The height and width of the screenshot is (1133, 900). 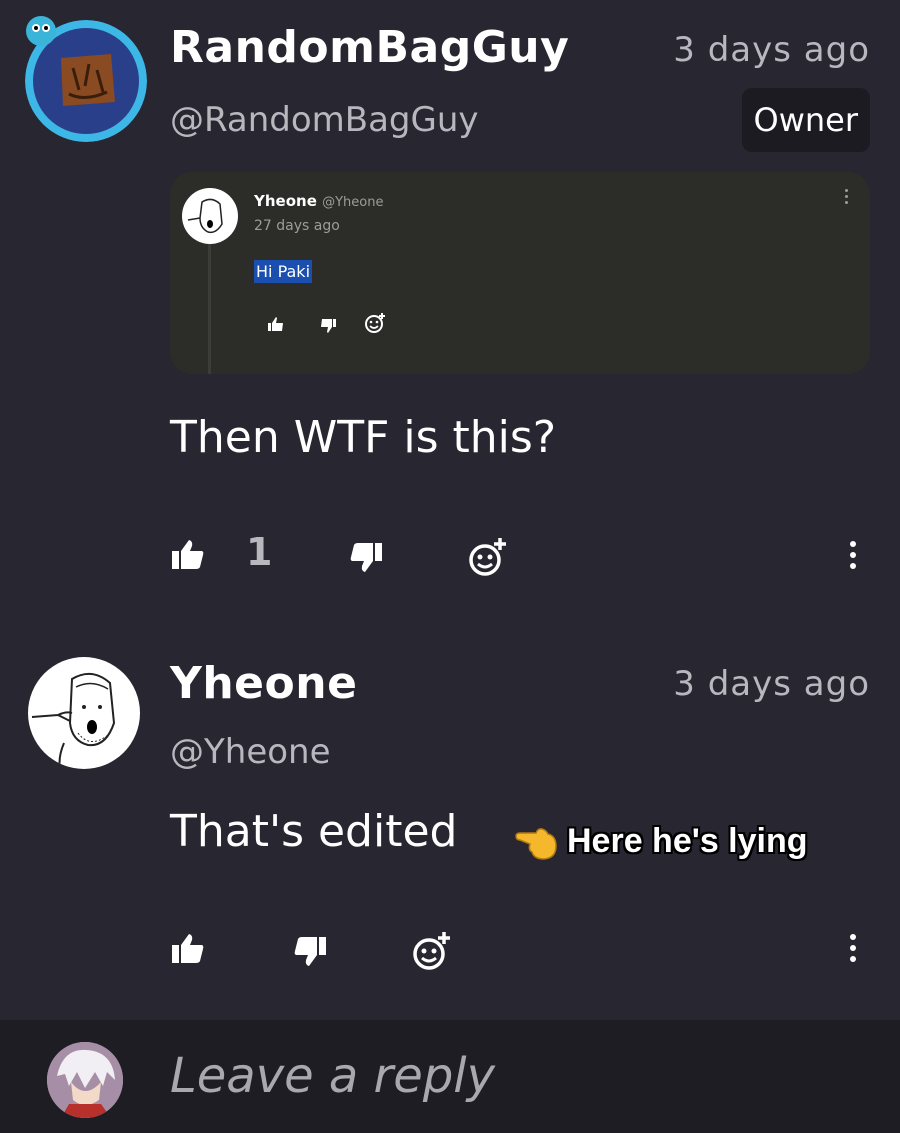 I want to click on comment-author: Yheone, so click(x=263, y=683).